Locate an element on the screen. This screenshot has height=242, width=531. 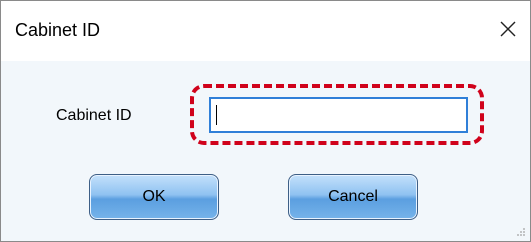
text-caret is located at coordinates (216, 115).